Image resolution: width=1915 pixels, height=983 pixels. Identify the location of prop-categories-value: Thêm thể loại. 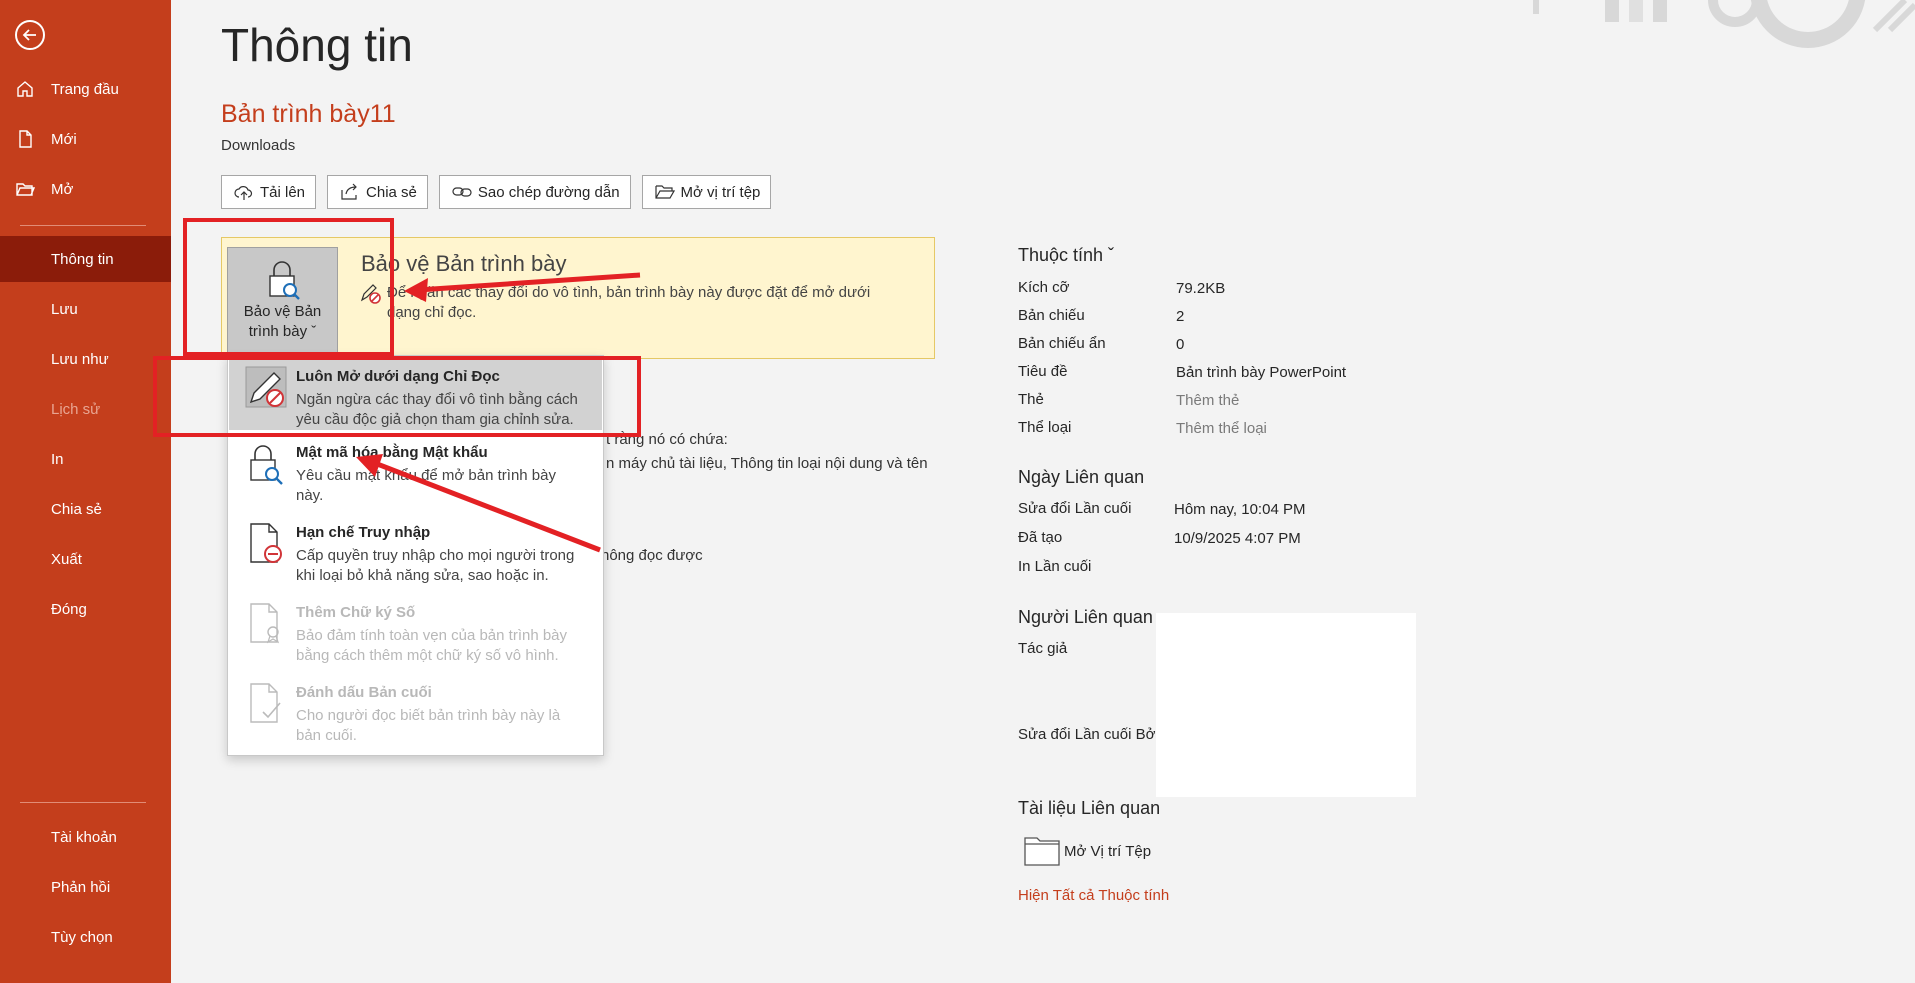
(1221, 428).